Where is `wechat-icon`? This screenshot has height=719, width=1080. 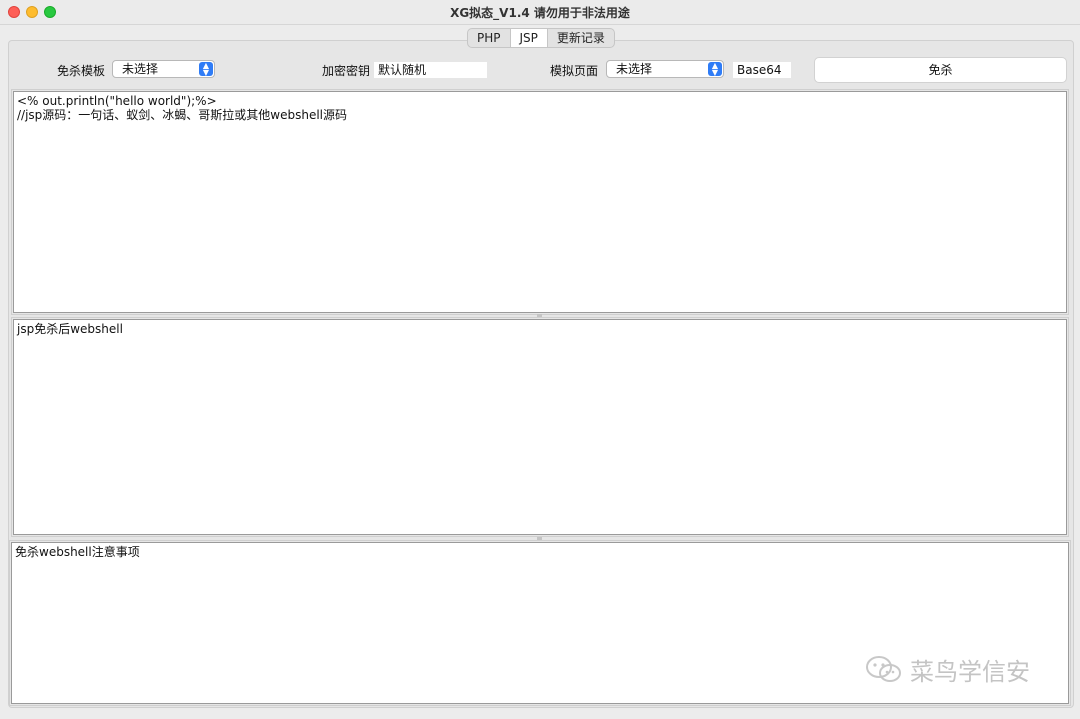 wechat-icon is located at coordinates (883, 669).